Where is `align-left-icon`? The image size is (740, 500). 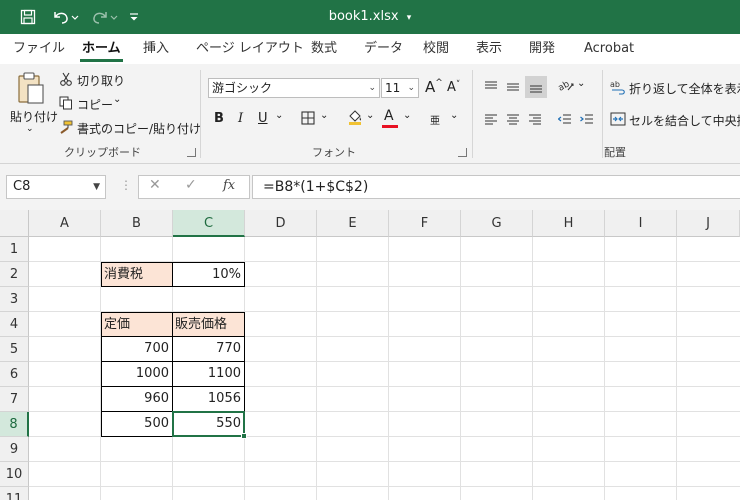
align-left-icon is located at coordinates (491, 119).